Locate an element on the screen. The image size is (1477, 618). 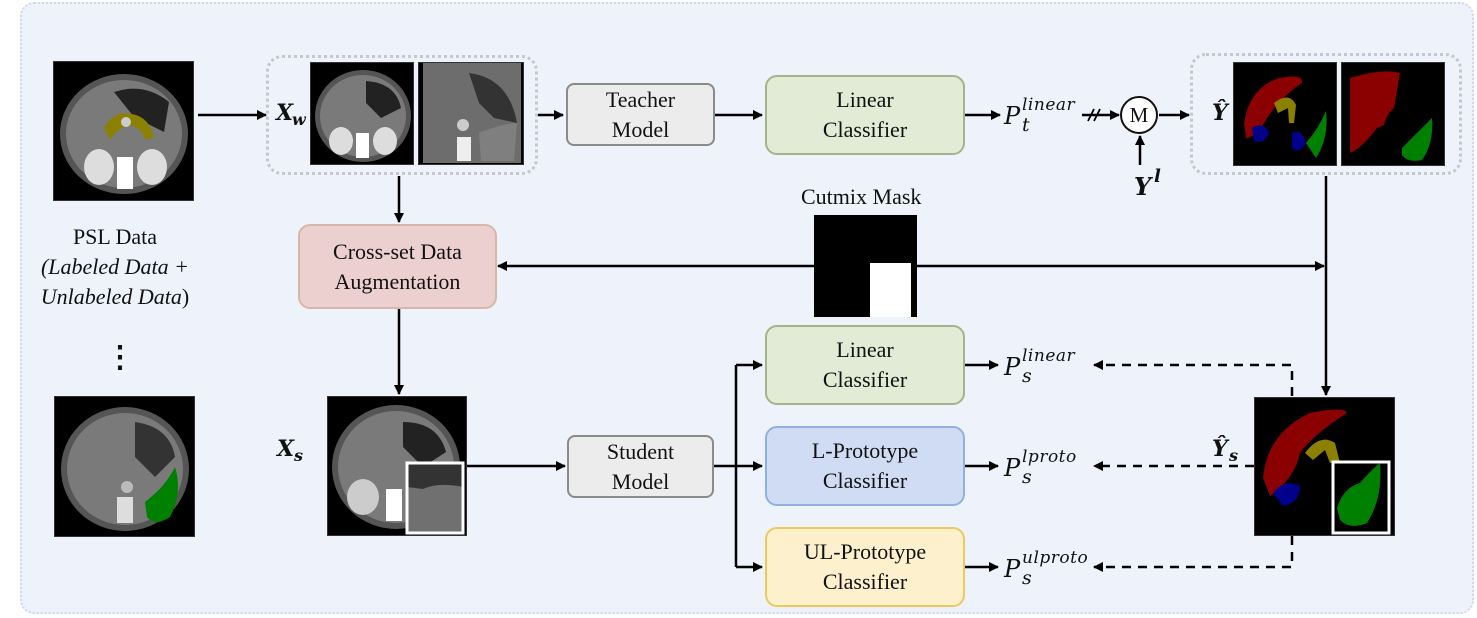
ulproto-line-2: Classifier is located at coordinates (865, 581).